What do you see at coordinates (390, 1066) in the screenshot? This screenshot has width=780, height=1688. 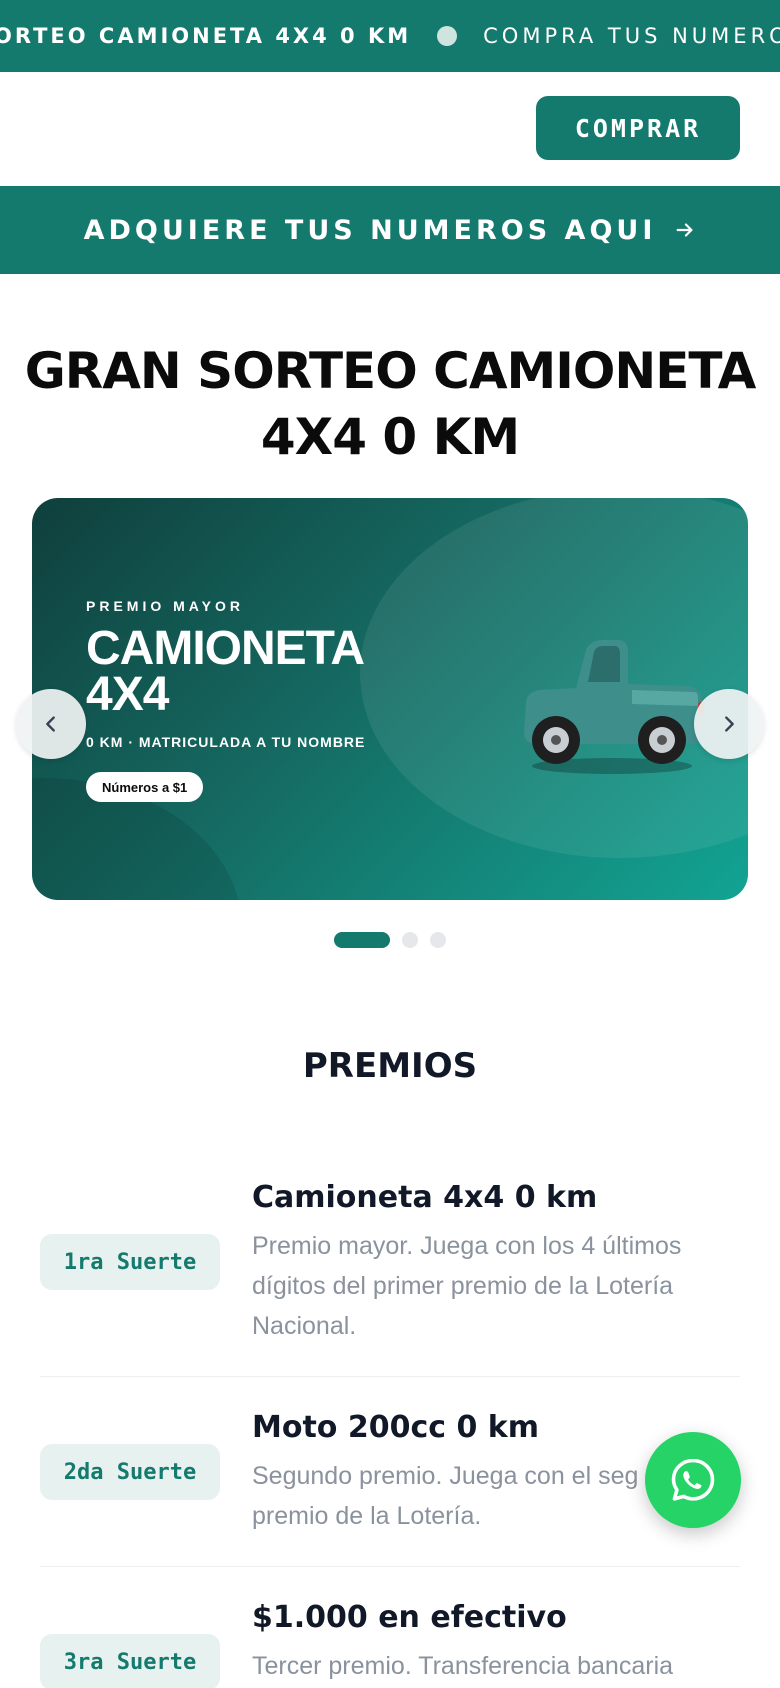 I see `prizes-section-title: PREMIOS` at bounding box center [390, 1066].